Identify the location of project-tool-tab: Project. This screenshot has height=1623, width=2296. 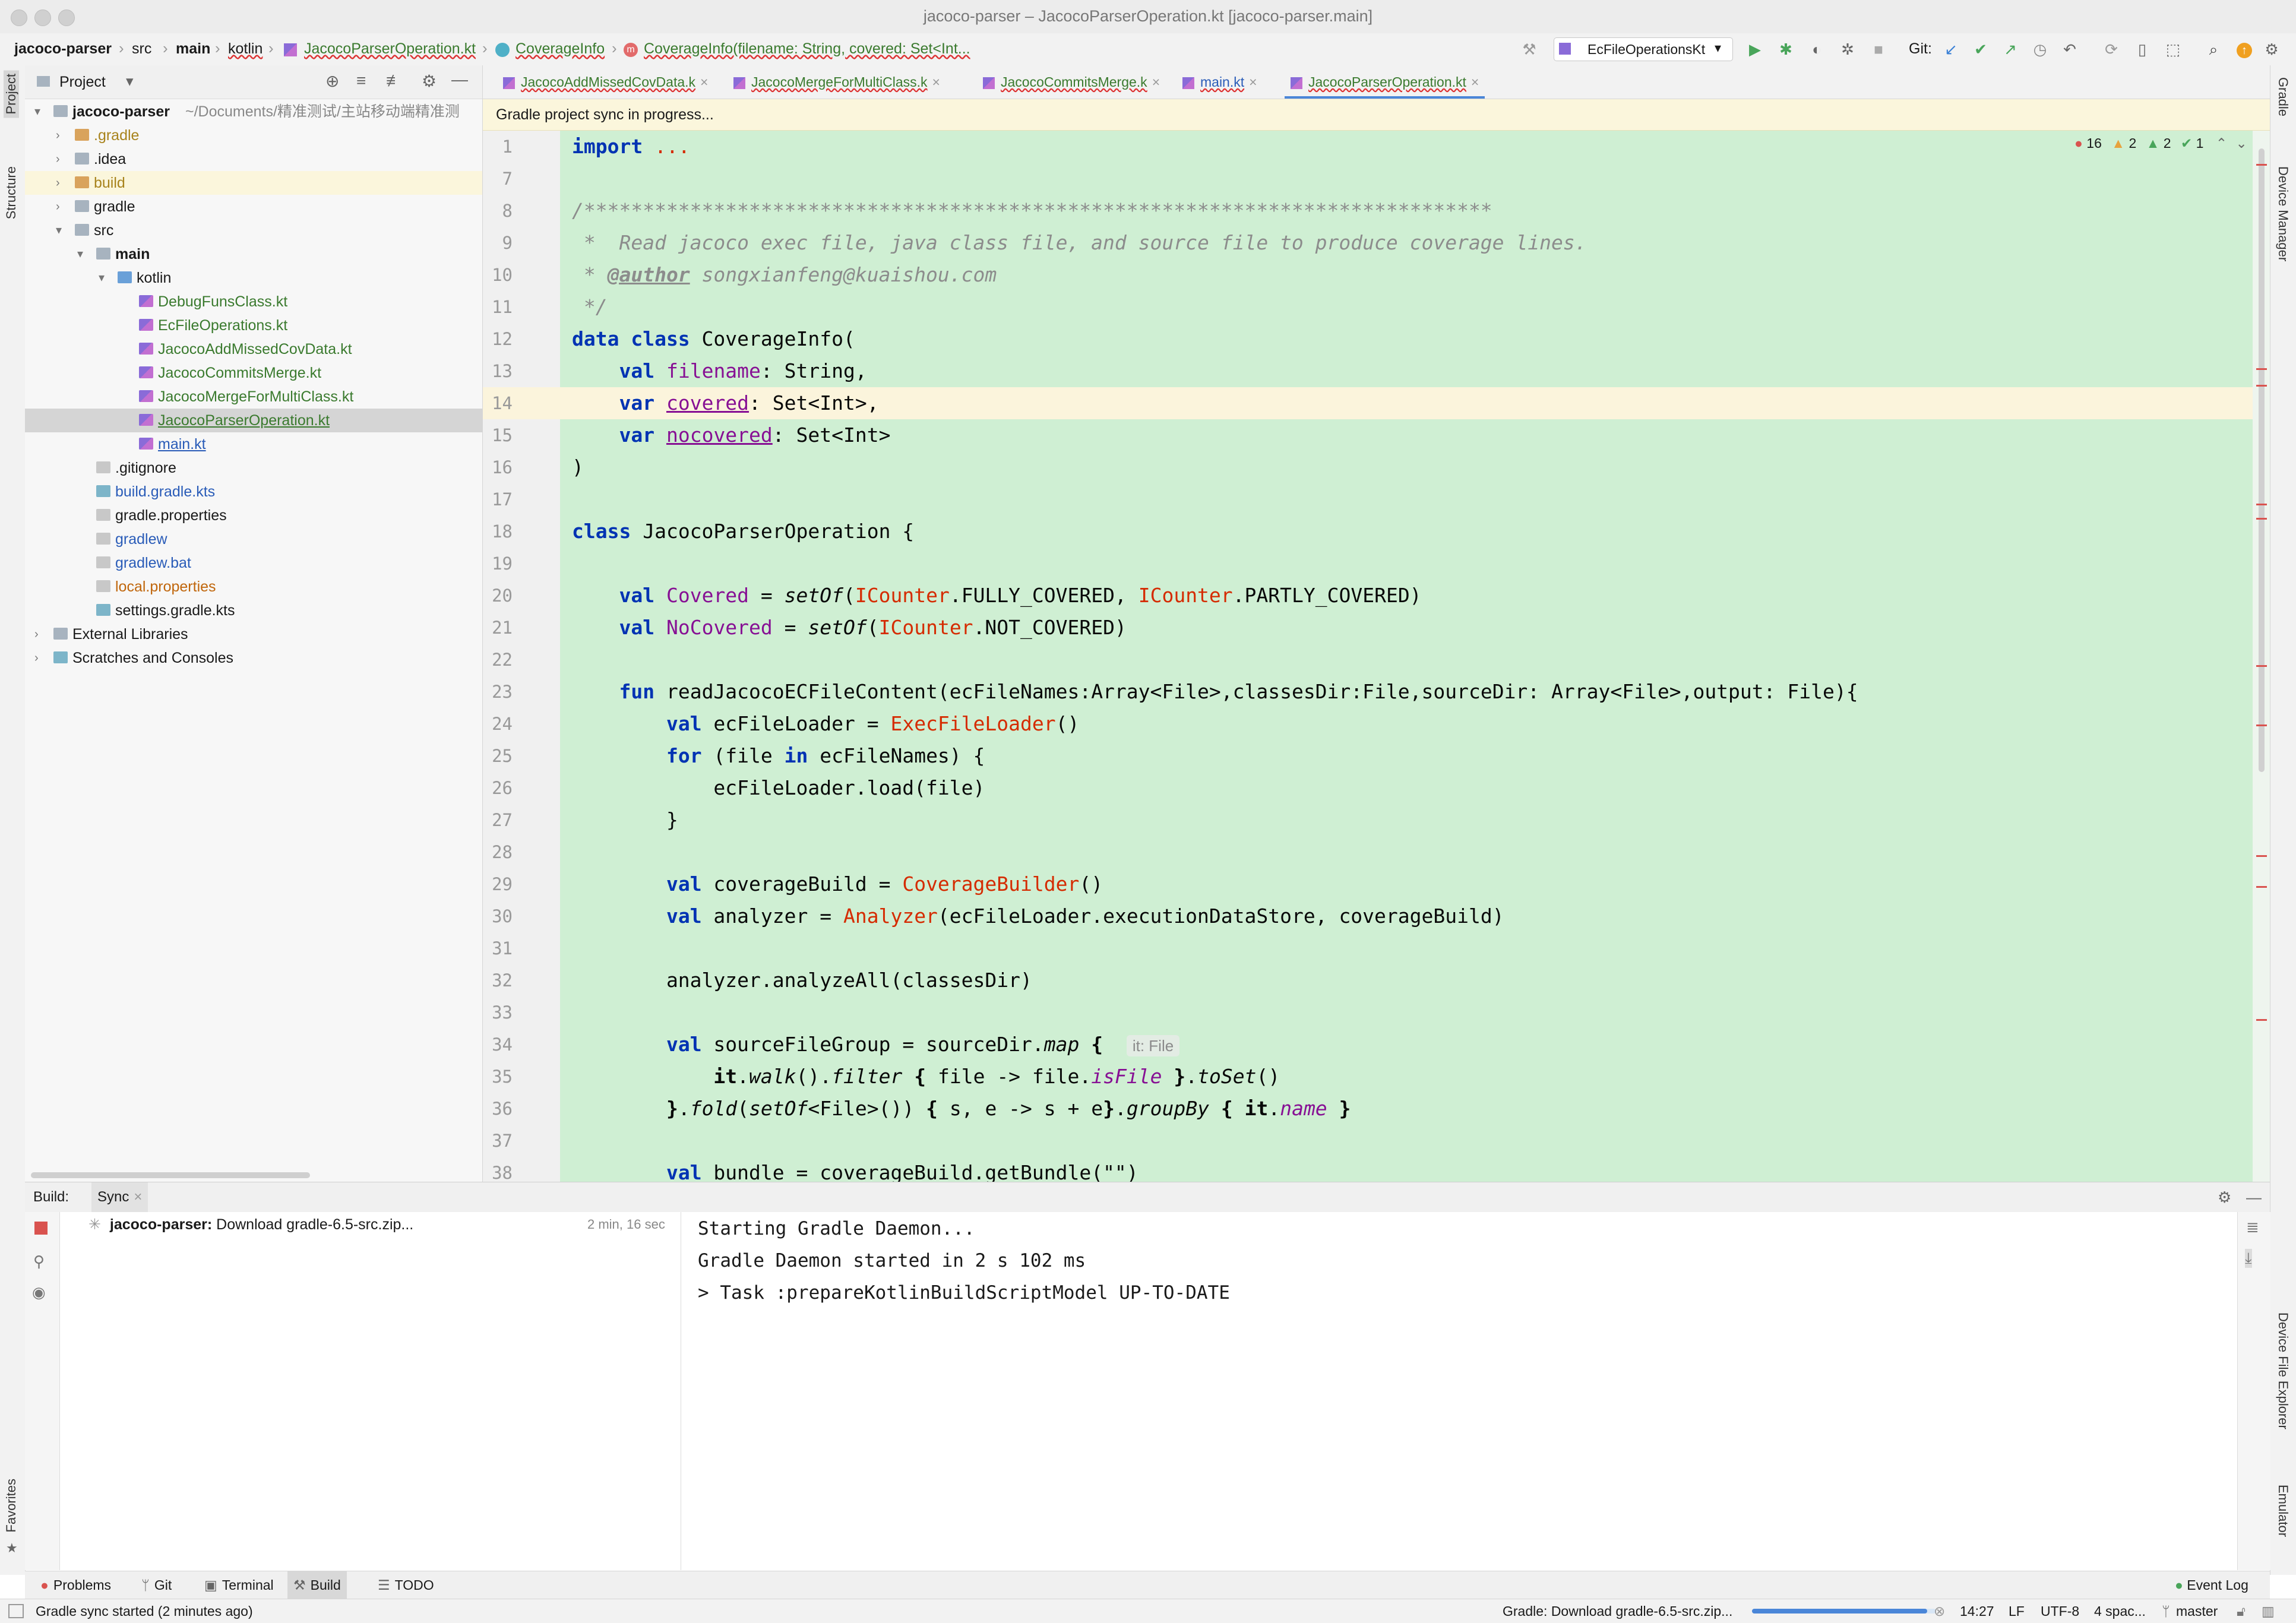
(11, 94).